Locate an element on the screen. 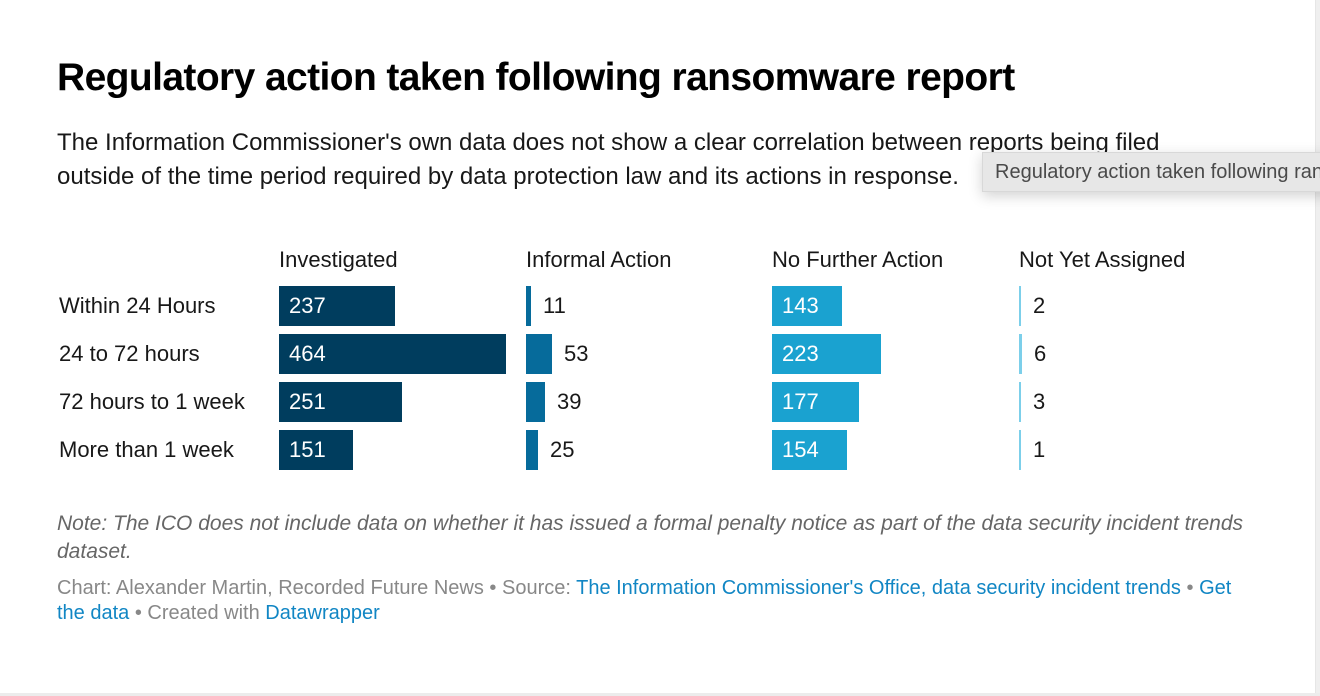 Image resolution: width=1320 pixels, height=696 pixels. bar-value-label: 143 is located at coordinates (800, 305).